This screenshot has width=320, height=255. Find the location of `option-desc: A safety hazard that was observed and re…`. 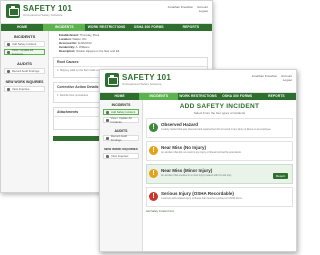

option-desc: A safety hazard that was observed and re… is located at coordinates (216, 129).